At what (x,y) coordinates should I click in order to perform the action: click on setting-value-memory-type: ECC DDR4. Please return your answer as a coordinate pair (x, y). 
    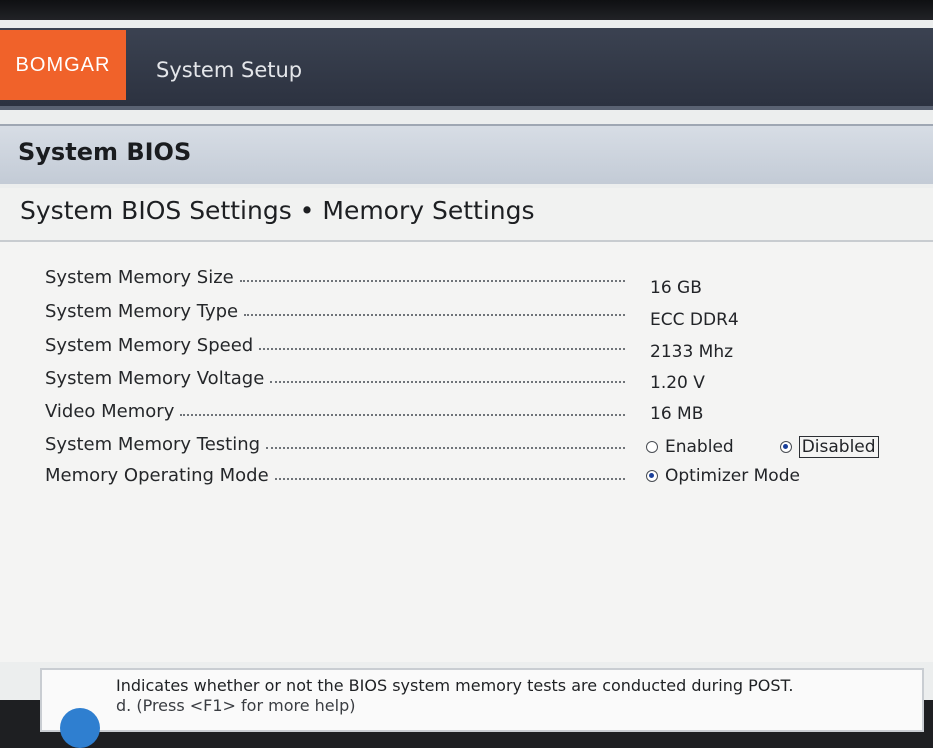
    Looking at the image, I should click on (694, 320).